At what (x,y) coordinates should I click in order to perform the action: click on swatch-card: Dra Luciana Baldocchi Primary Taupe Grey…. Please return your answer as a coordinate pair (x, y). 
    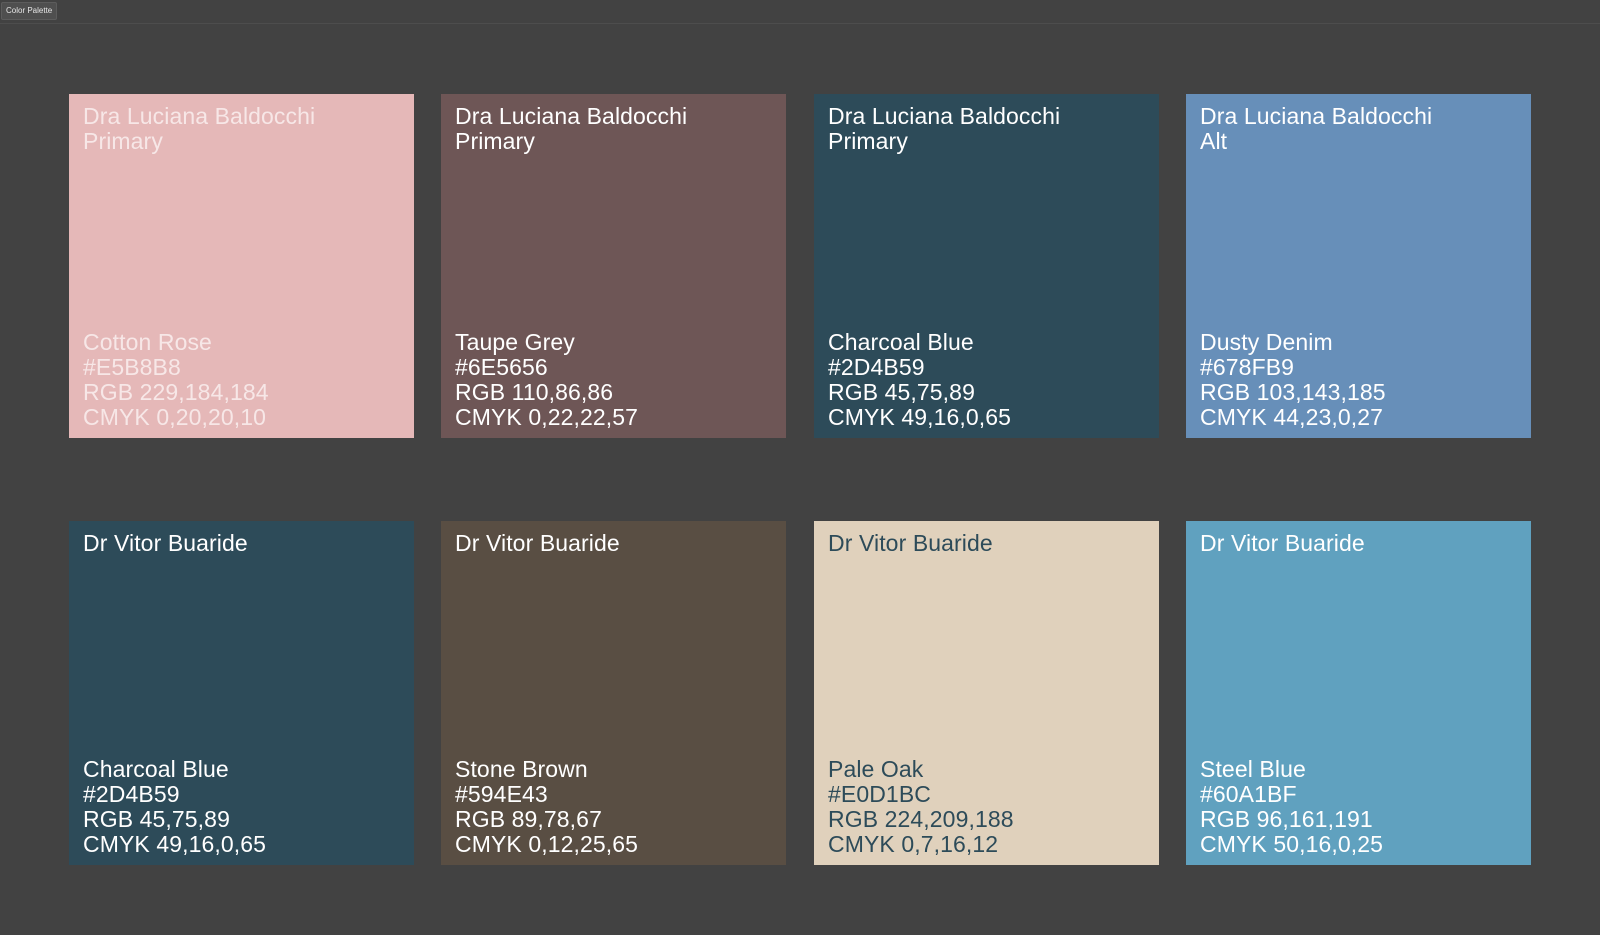
    Looking at the image, I should click on (613, 266).